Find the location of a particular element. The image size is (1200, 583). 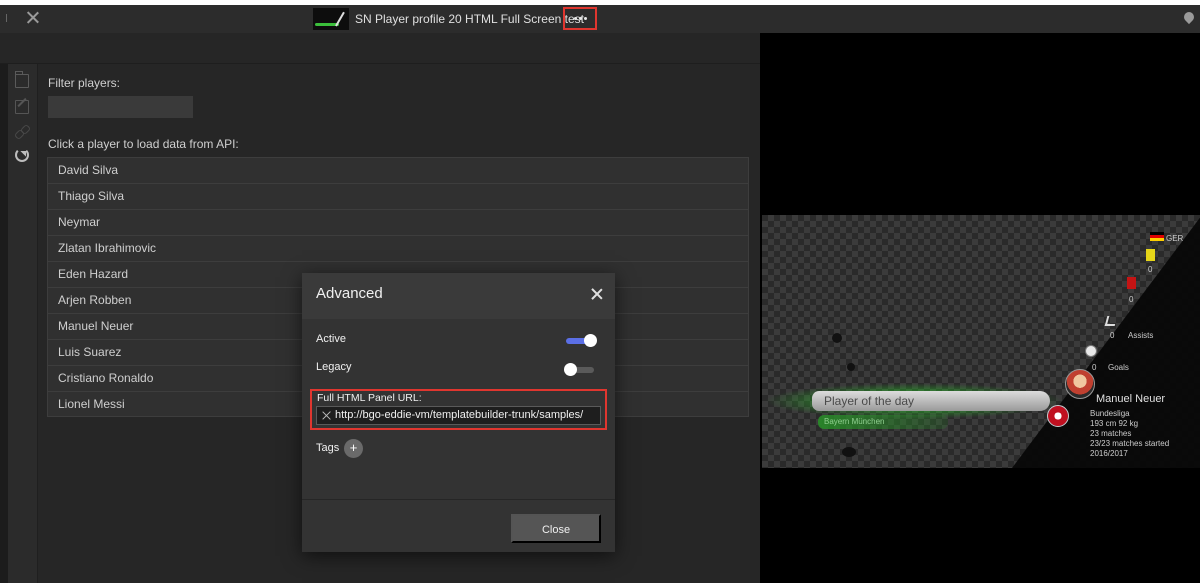

yellow-count: 0 is located at coordinates (1150, 269).